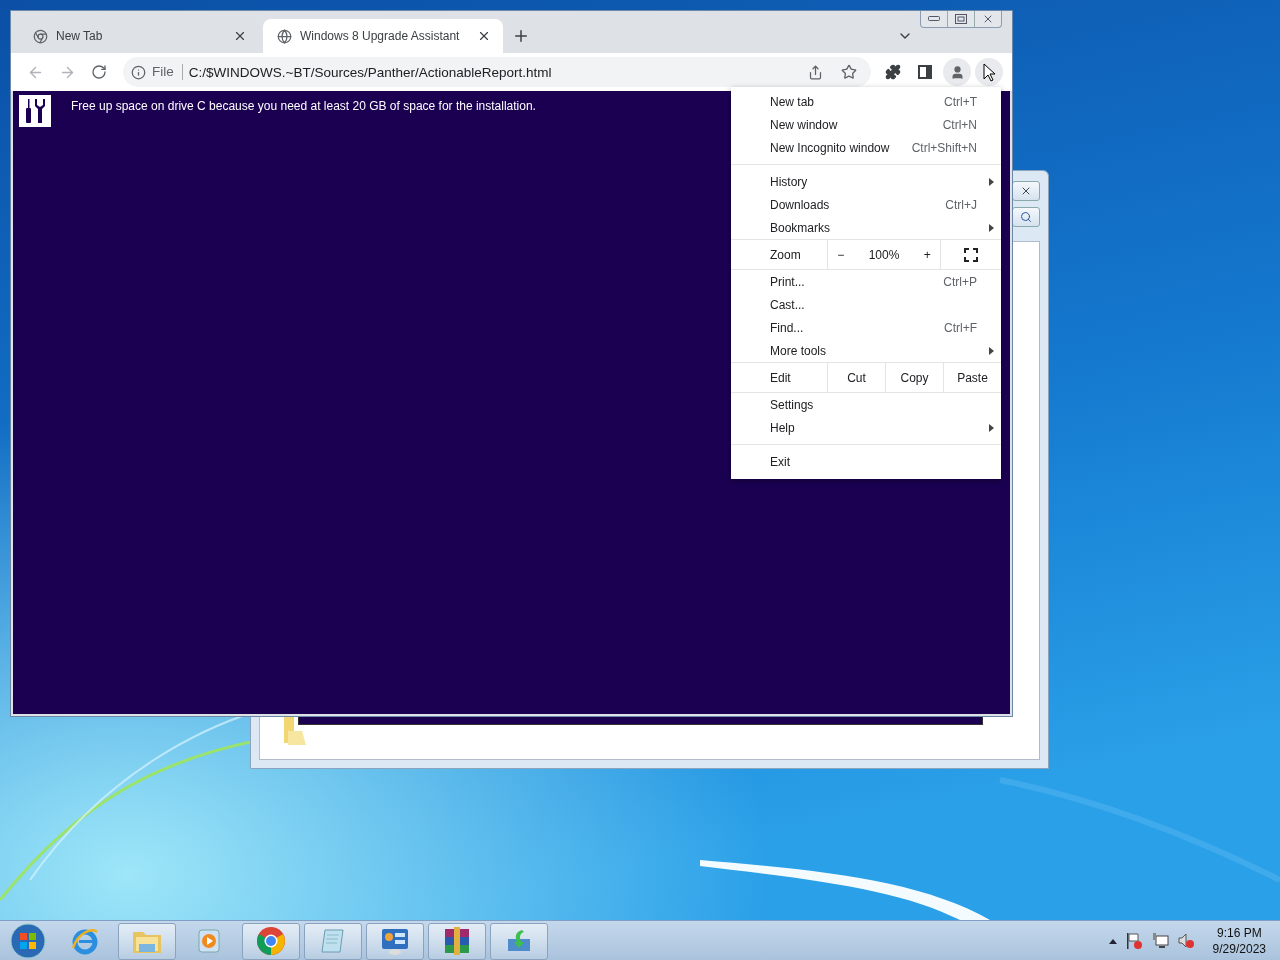 This screenshot has height=960, width=1280. Describe the element at coordinates (785, 254) in the screenshot. I see `zoom-label: Zoom` at that location.